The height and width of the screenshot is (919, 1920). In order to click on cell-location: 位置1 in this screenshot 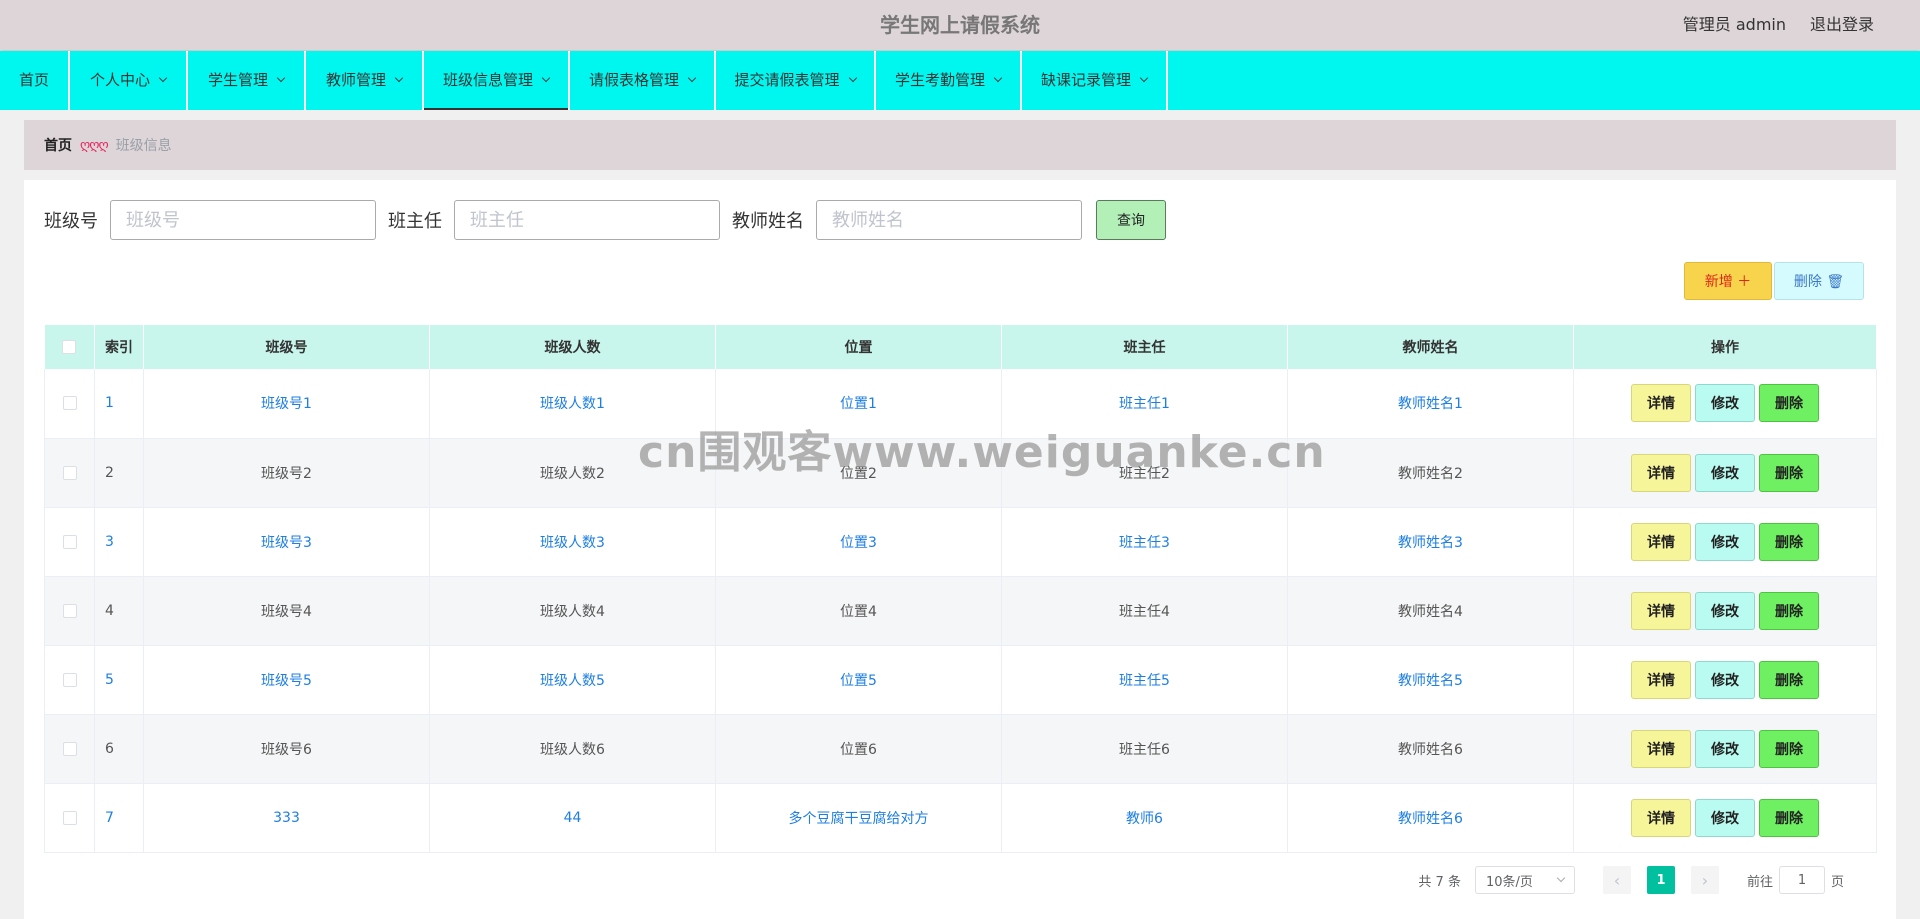, I will do `click(858, 404)`.